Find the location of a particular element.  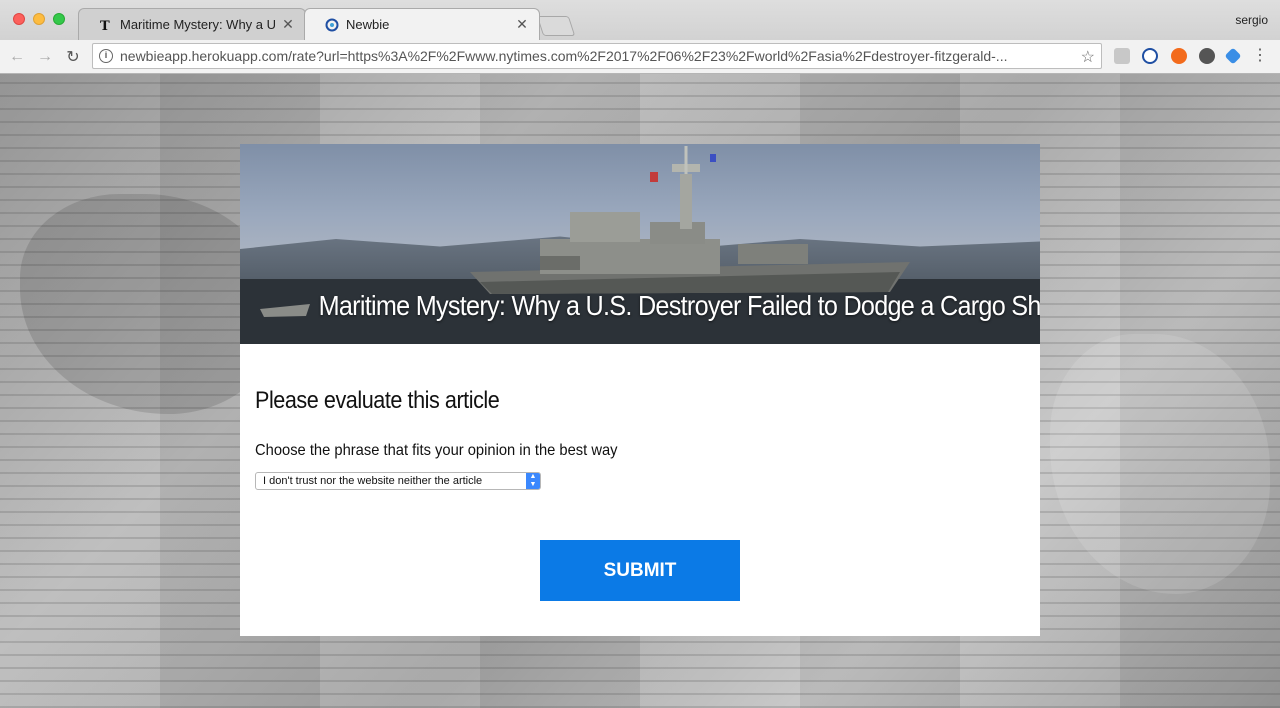

select-arrows-icon: ▲ ▼ is located at coordinates (533, 481).